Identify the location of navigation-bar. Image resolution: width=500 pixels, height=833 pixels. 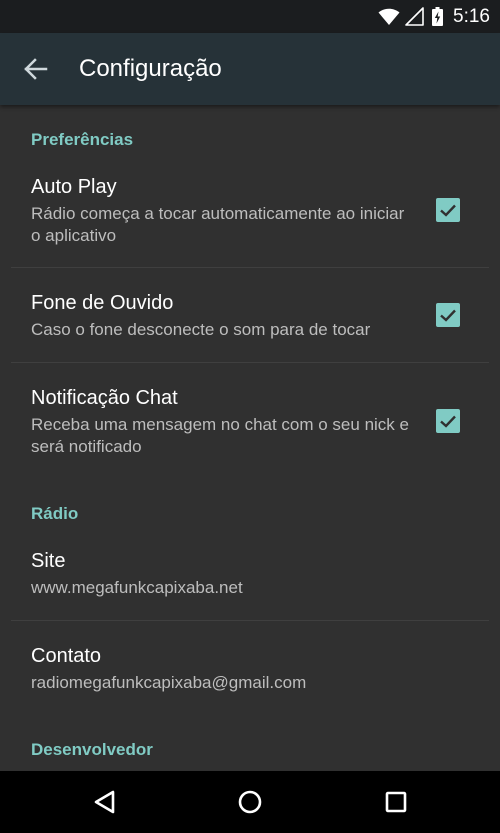
(250, 802).